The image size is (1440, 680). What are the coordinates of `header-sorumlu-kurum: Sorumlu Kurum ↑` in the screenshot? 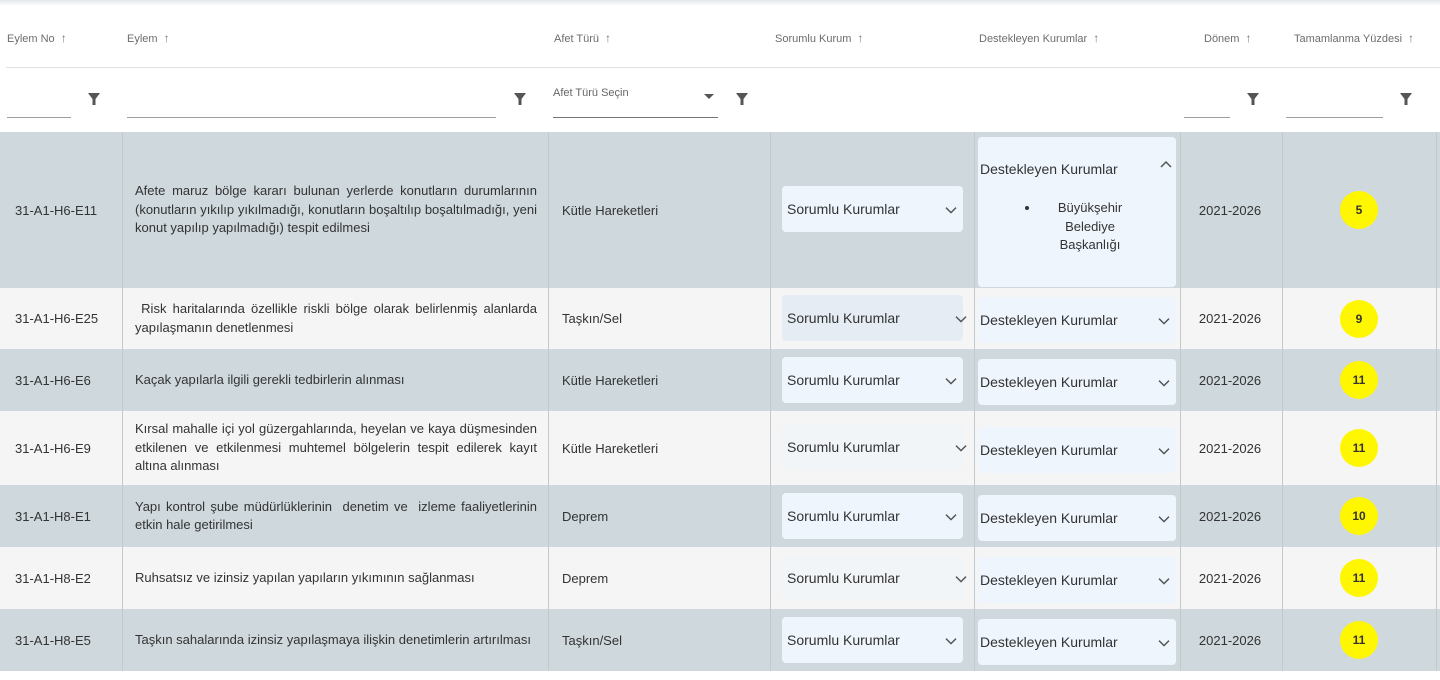 It's located at (819, 38).